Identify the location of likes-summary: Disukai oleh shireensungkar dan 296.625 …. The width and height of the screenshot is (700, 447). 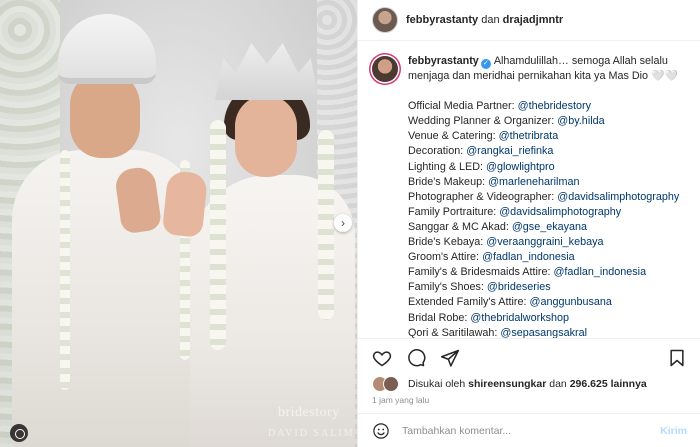
(509, 384).